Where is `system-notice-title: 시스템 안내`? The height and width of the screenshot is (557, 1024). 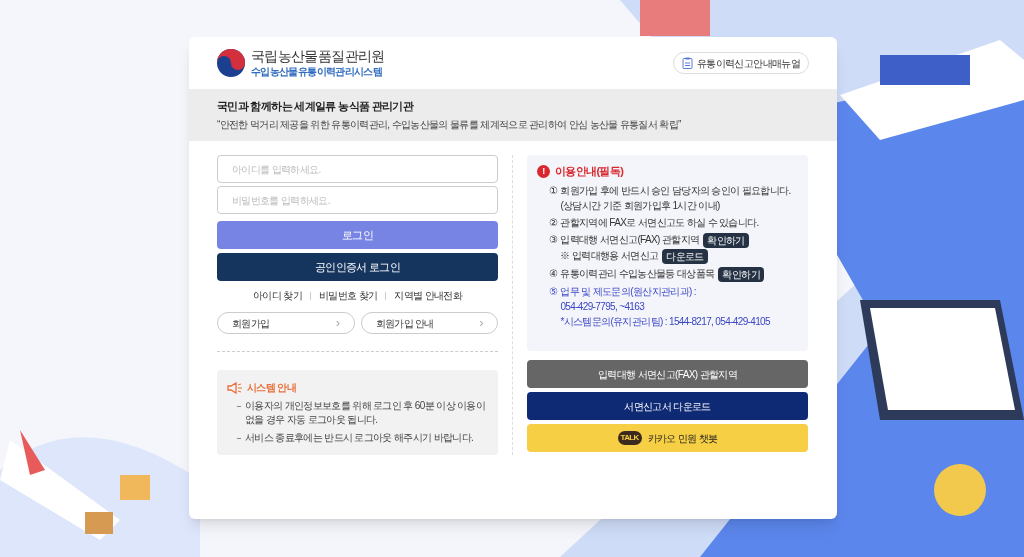 system-notice-title: 시스템 안내 is located at coordinates (271, 388).